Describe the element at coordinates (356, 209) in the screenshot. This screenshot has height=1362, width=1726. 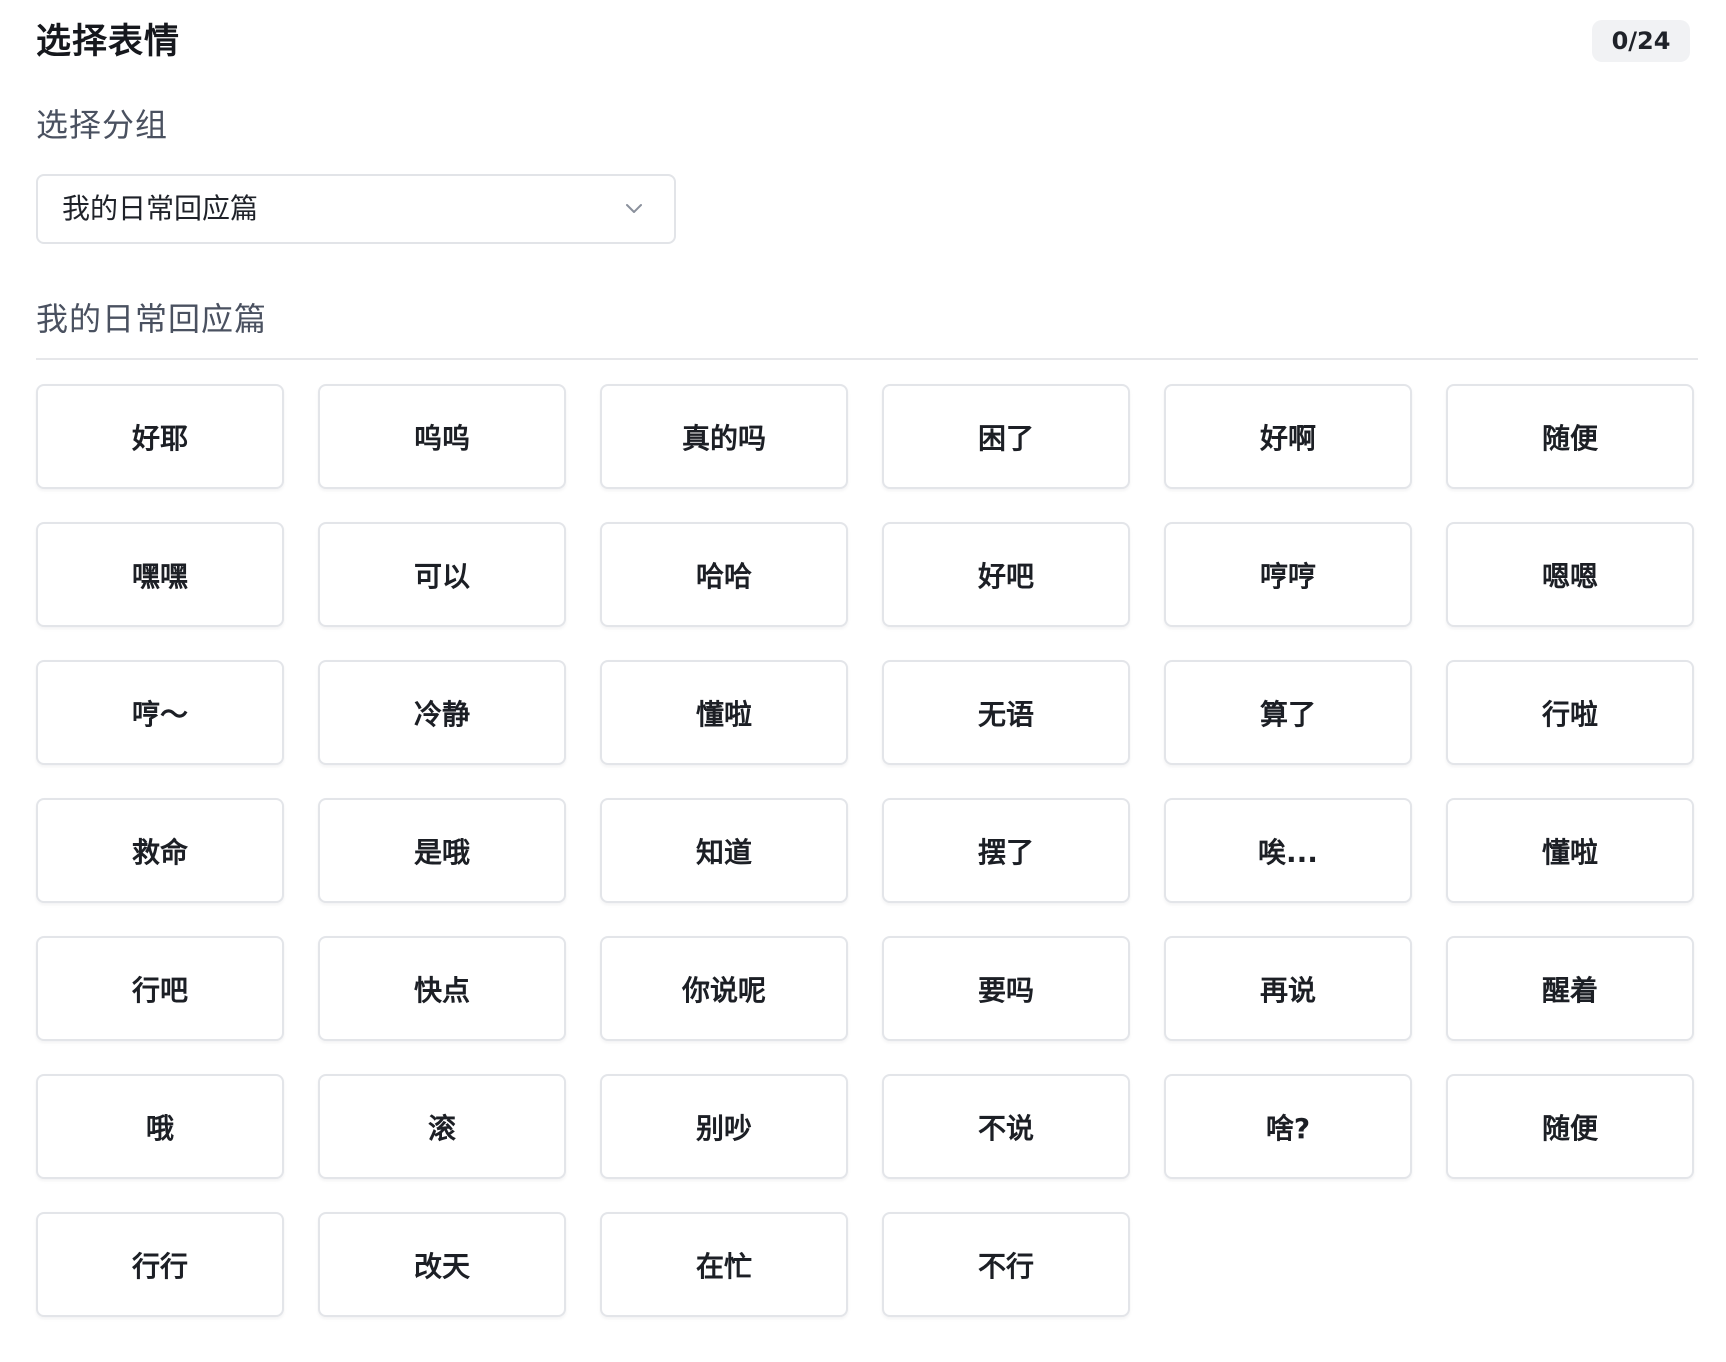
I see `group-select-dropdown: 我的日常回应篇` at that location.